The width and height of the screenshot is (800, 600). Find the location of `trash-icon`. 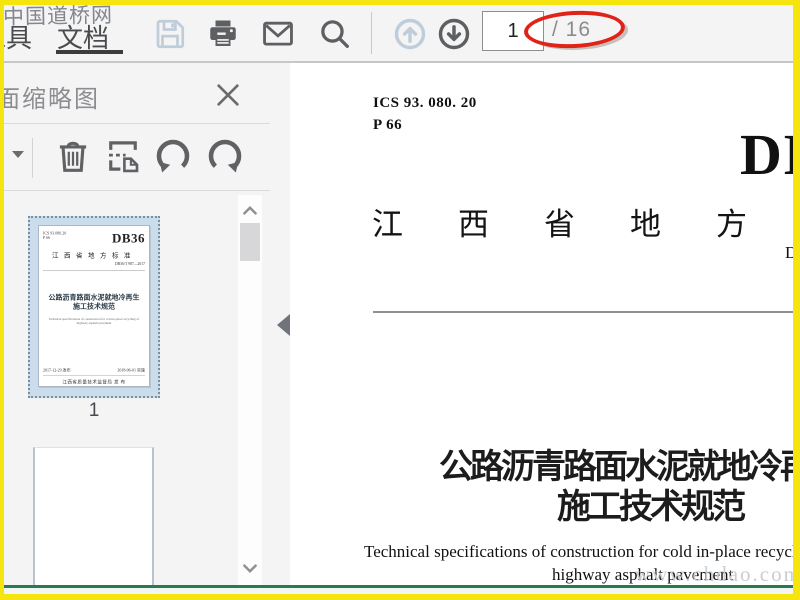

trash-icon is located at coordinates (73, 156).